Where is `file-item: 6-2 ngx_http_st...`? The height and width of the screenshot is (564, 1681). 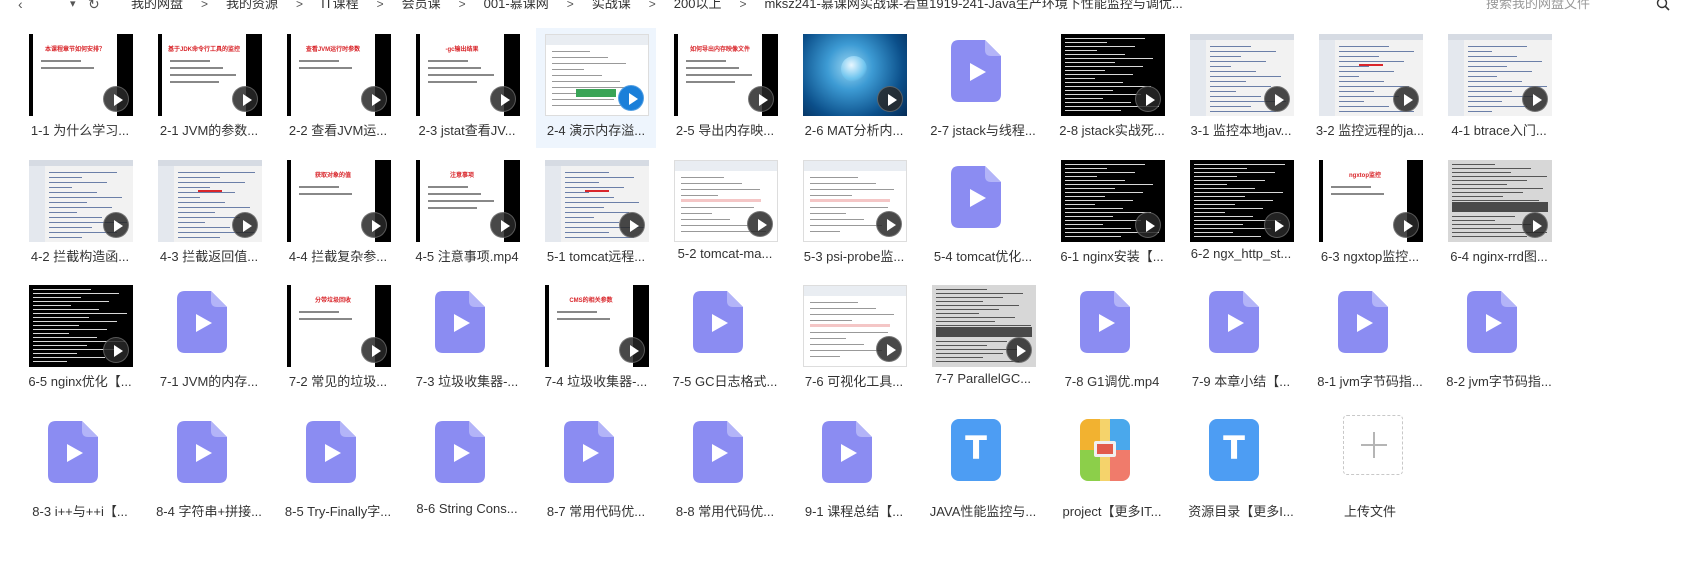
file-item: 6-2 ngx_http_st... is located at coordinates (1241, 214).